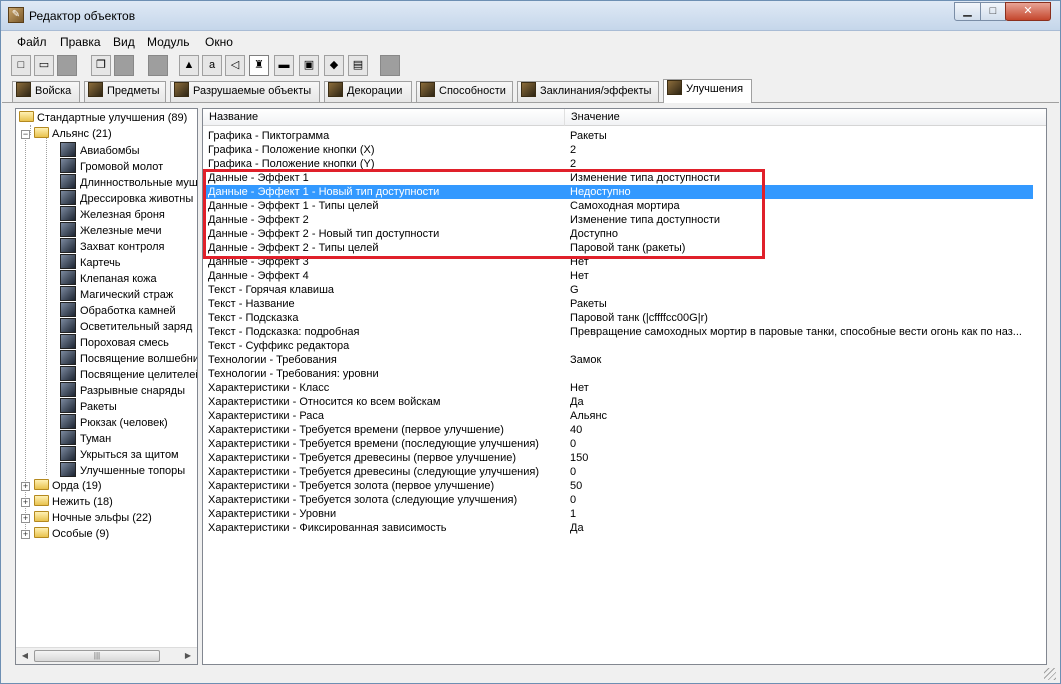  What do you see at coordinates (125, 91) in the screenshot?
I see `tab-items: Предметы` at bounding box center [125, 91].